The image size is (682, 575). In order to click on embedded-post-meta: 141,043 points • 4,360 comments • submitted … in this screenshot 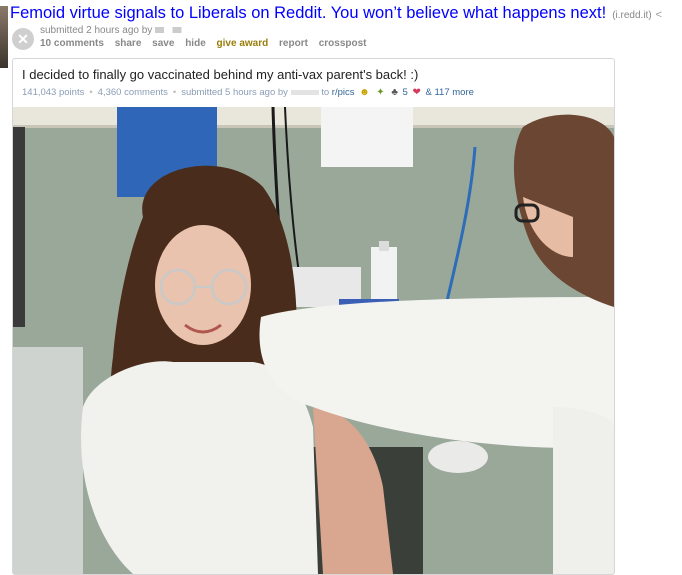, I will do `click(248, 92)`.